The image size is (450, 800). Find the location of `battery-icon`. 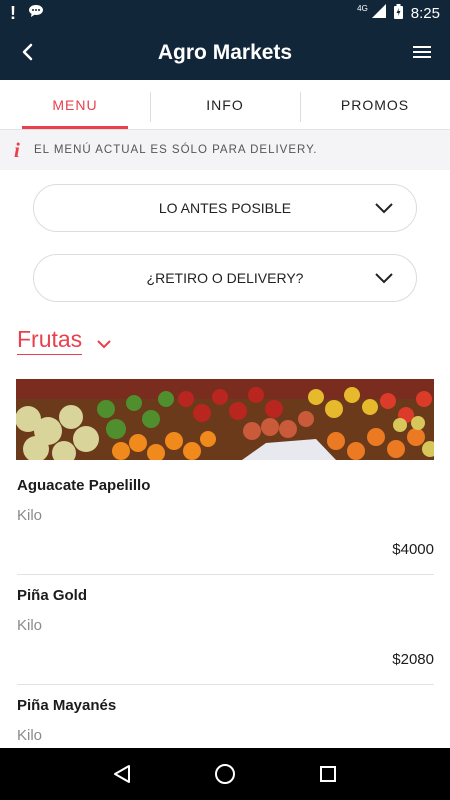

battery-icon is located at coordinates (398, 13).